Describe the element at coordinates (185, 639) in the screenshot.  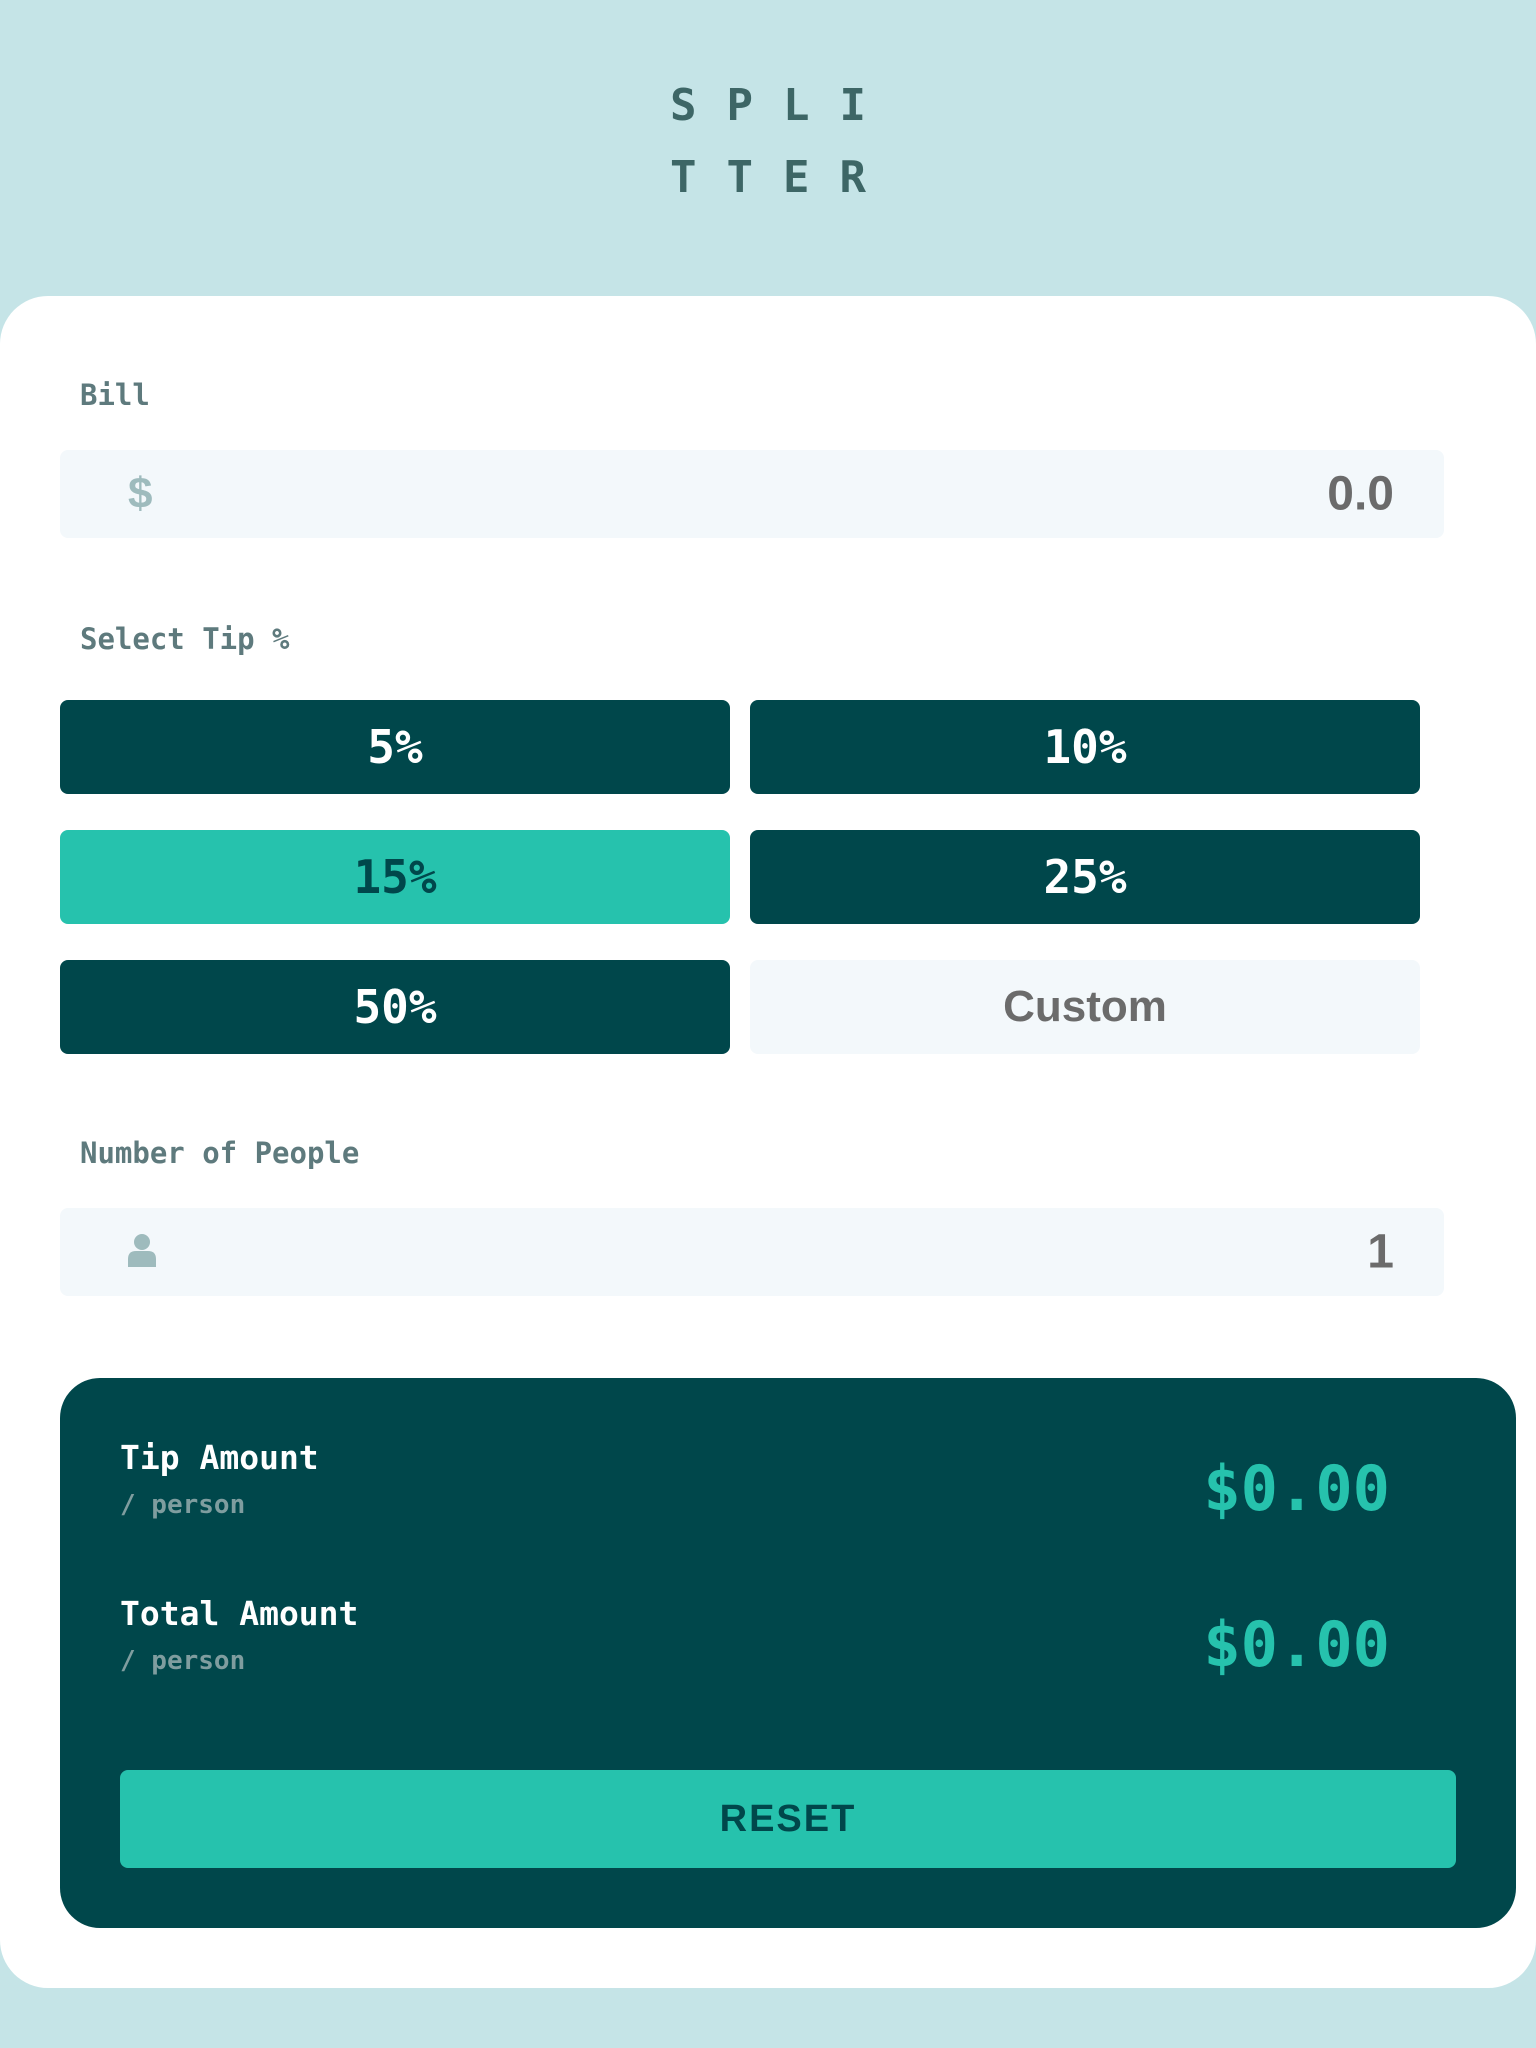
I see `select-tip-label: Select Tip %` at that location.